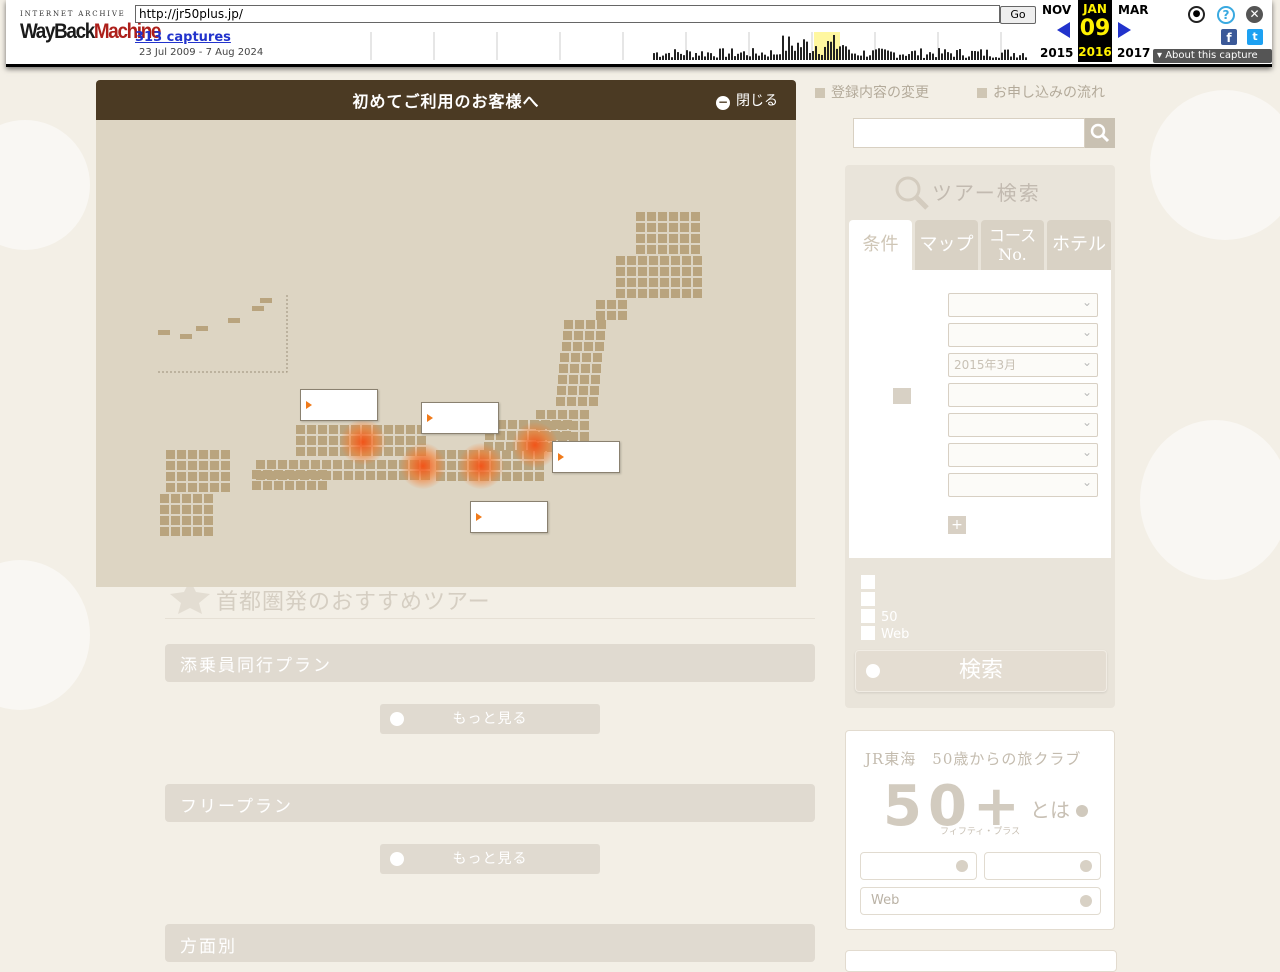 This screenshot has width=1280, height=972. Describe the element at coordinates (1229, 37) in the screenshot. I see `facebook-icon: f` at that location.